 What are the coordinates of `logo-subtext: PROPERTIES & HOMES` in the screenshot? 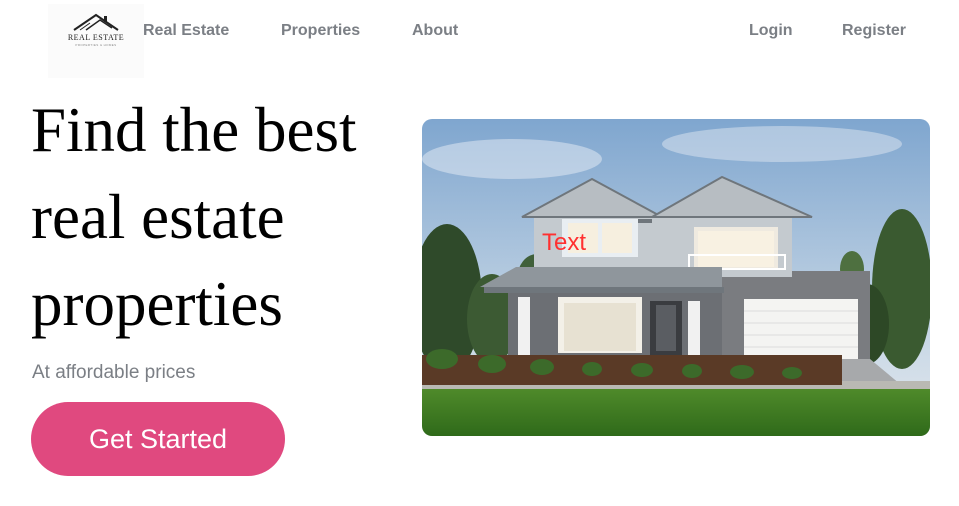 It's located at (96, 45).